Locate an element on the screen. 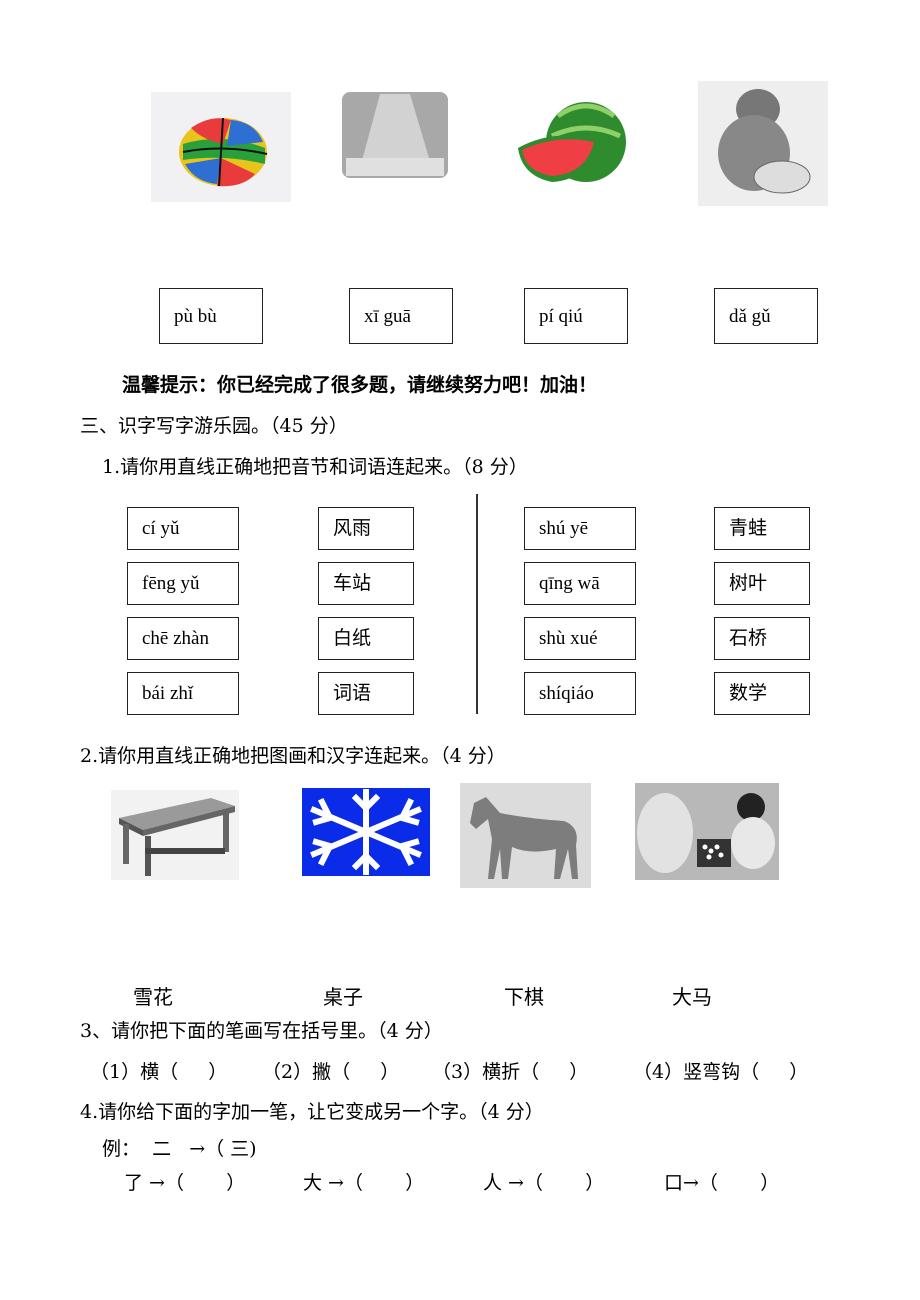 This screenshot has width=920, height=1300. q2-word-1: 雪花 is located at coordinates (153, 997).